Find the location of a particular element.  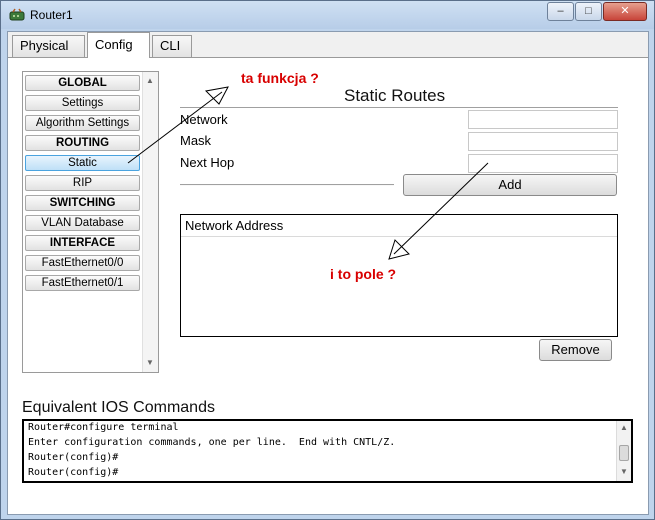

close-button: ✕ is located at coordinates (625, 11).